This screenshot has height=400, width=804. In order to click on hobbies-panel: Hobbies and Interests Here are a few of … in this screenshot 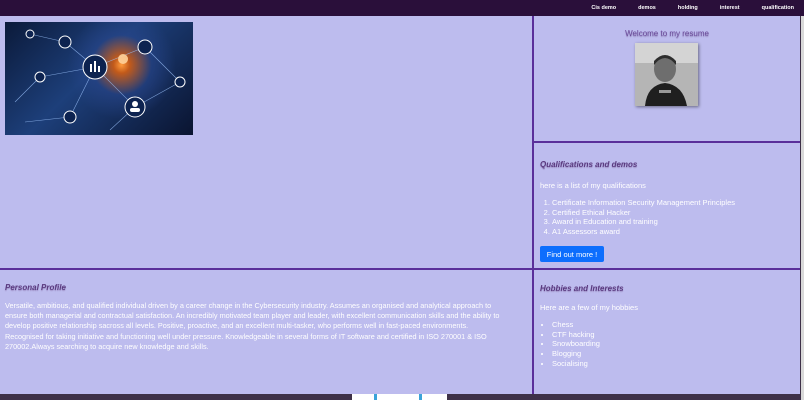, I will do `click(667, 332)`.